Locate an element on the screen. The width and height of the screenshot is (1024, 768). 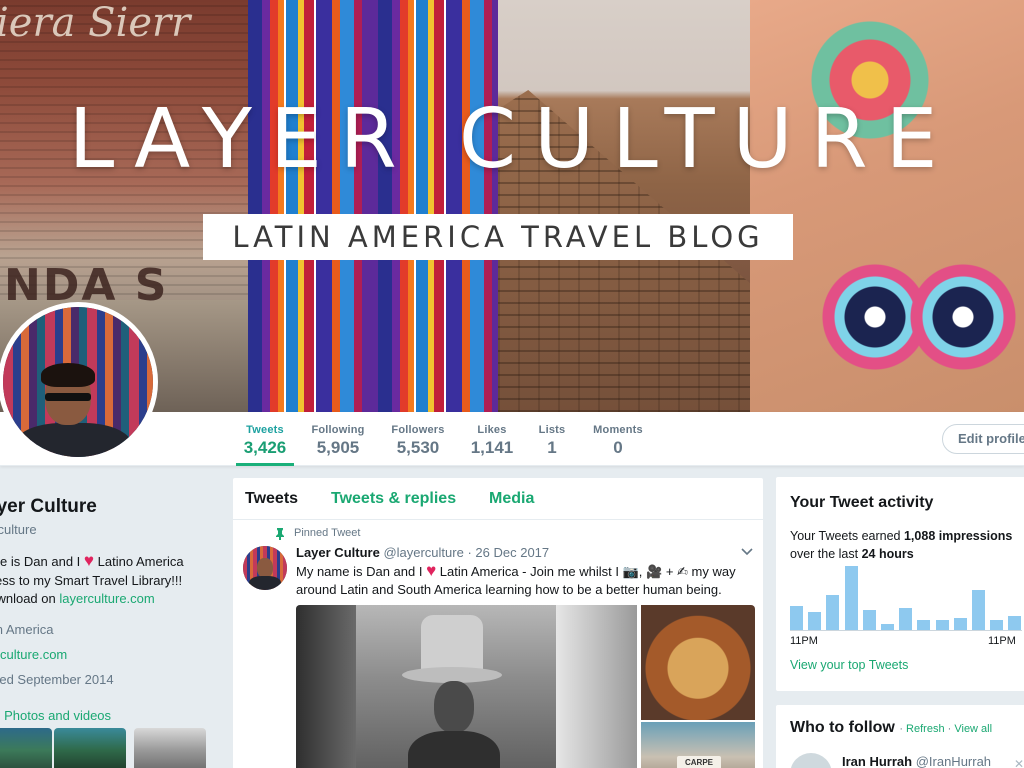
refresh-link: Refresh is located at coordinates (925, 729).